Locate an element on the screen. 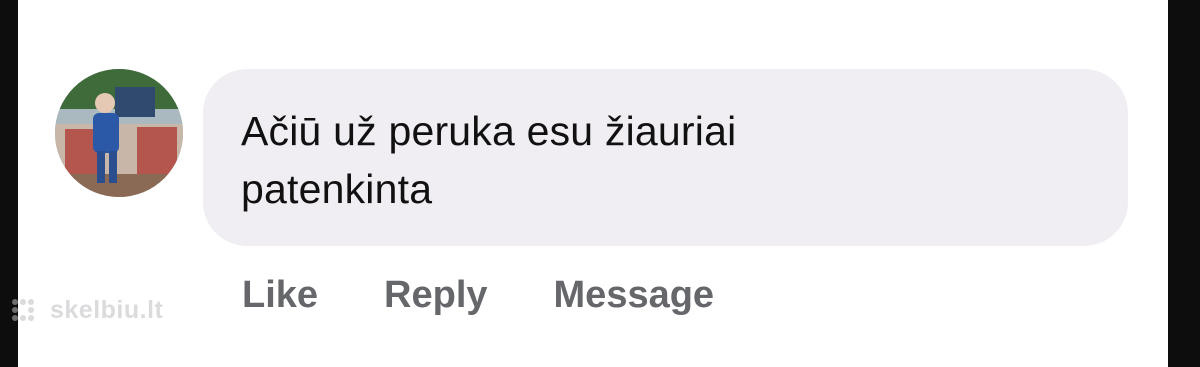  watermark-text: skelbiu.lt is located at coordinates (107, 309).